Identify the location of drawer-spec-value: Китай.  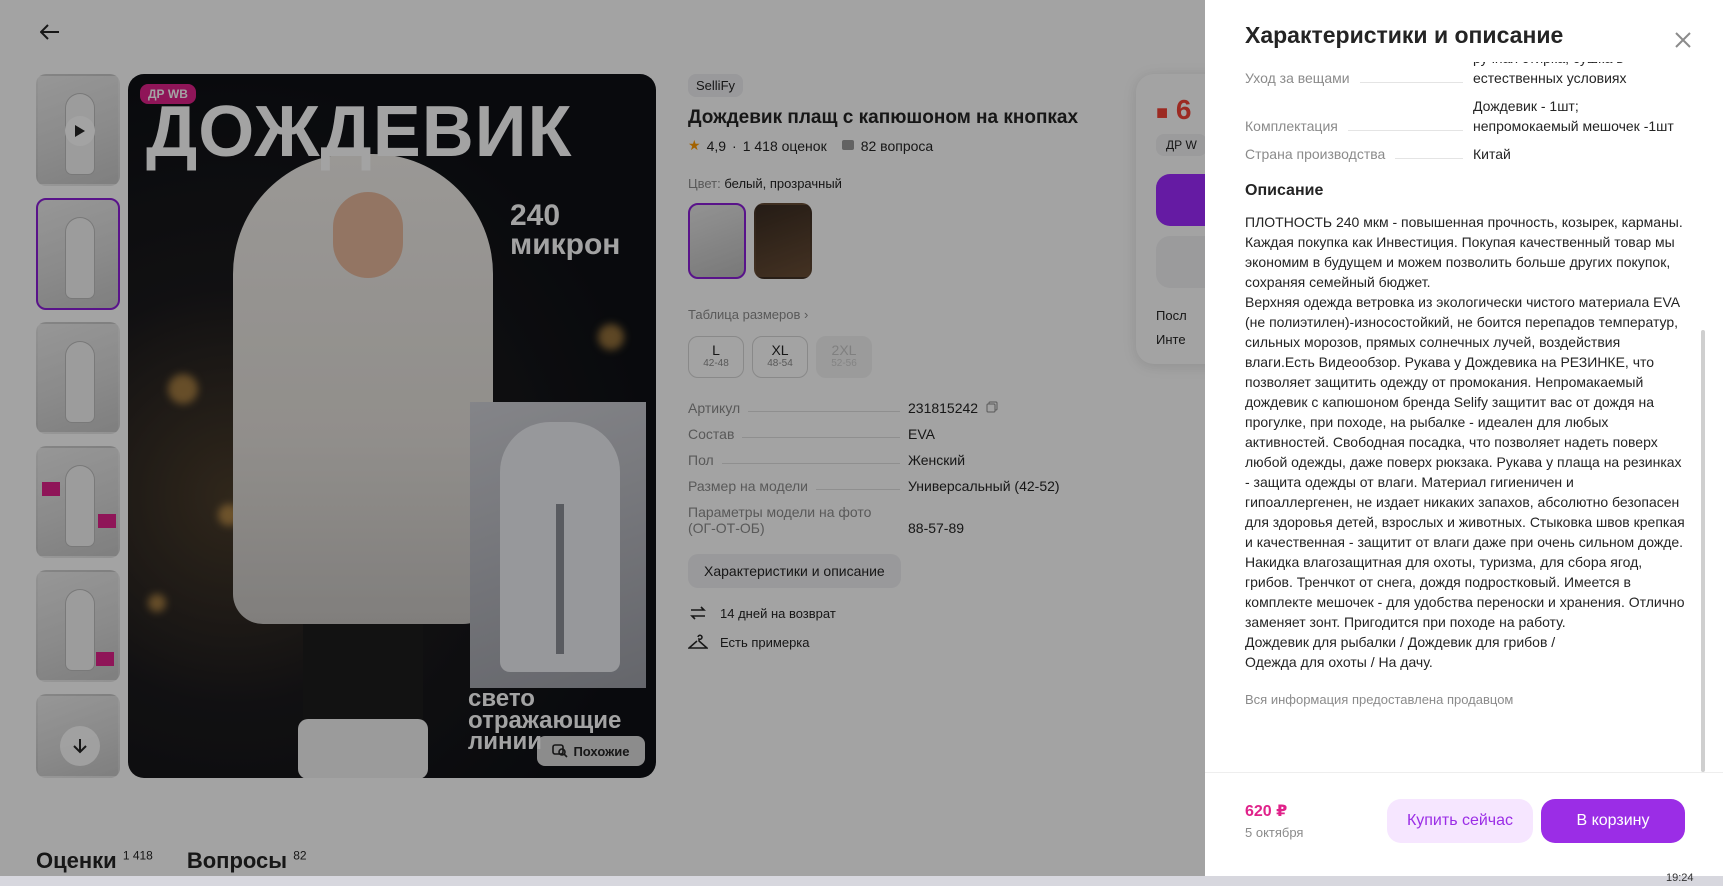
(1492, 154).